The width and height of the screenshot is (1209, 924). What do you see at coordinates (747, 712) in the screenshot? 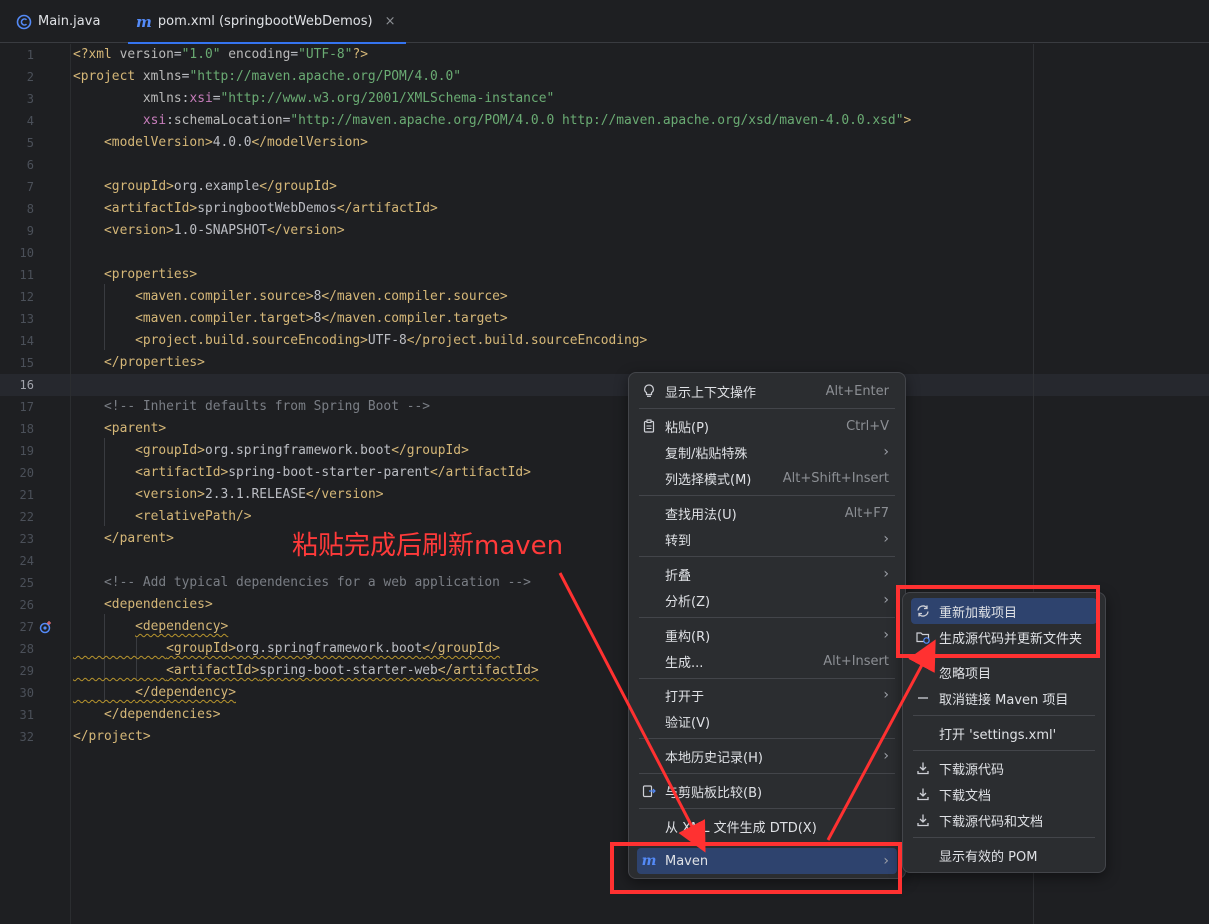
I see `annotation-arrows` at bounding box center [747, 712].